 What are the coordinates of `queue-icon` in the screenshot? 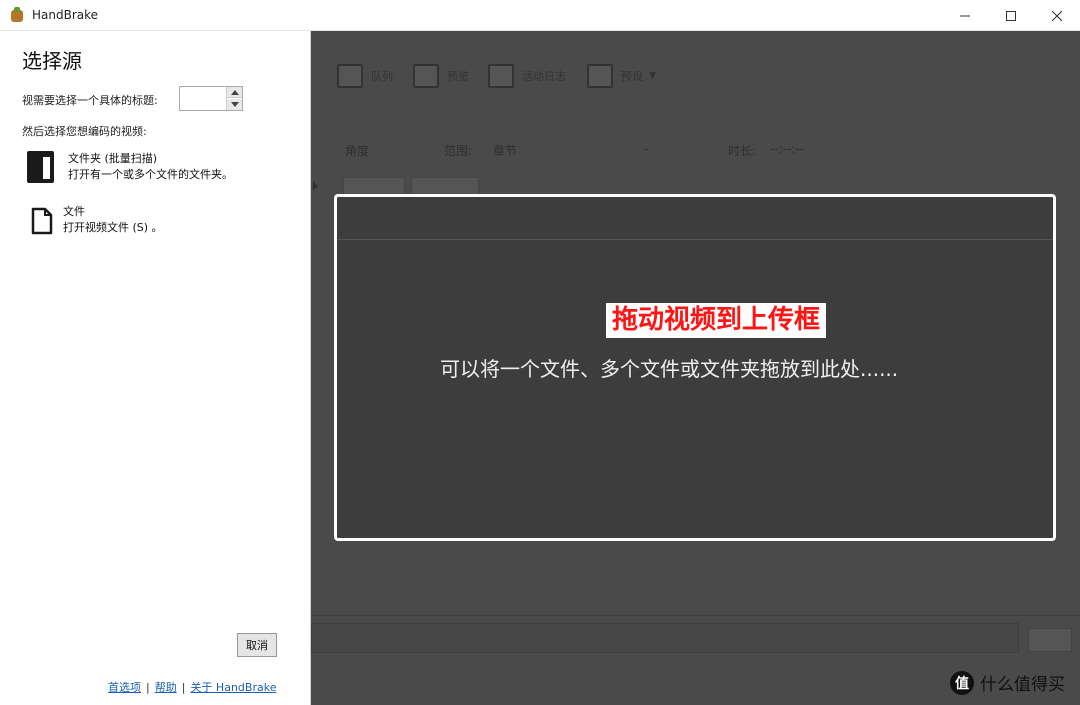 It's located at (350, 76).